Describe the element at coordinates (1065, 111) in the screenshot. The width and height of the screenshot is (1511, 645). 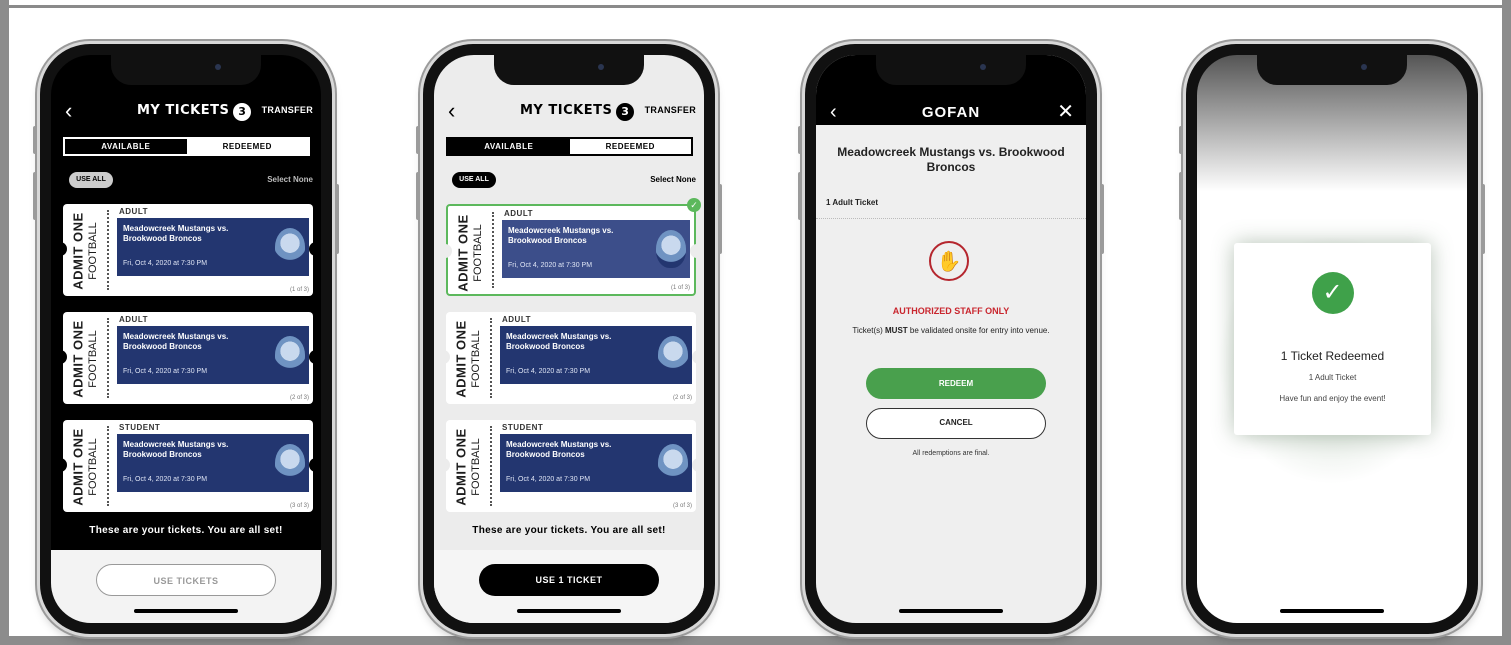
I see `close-icon: ✕` at that location.